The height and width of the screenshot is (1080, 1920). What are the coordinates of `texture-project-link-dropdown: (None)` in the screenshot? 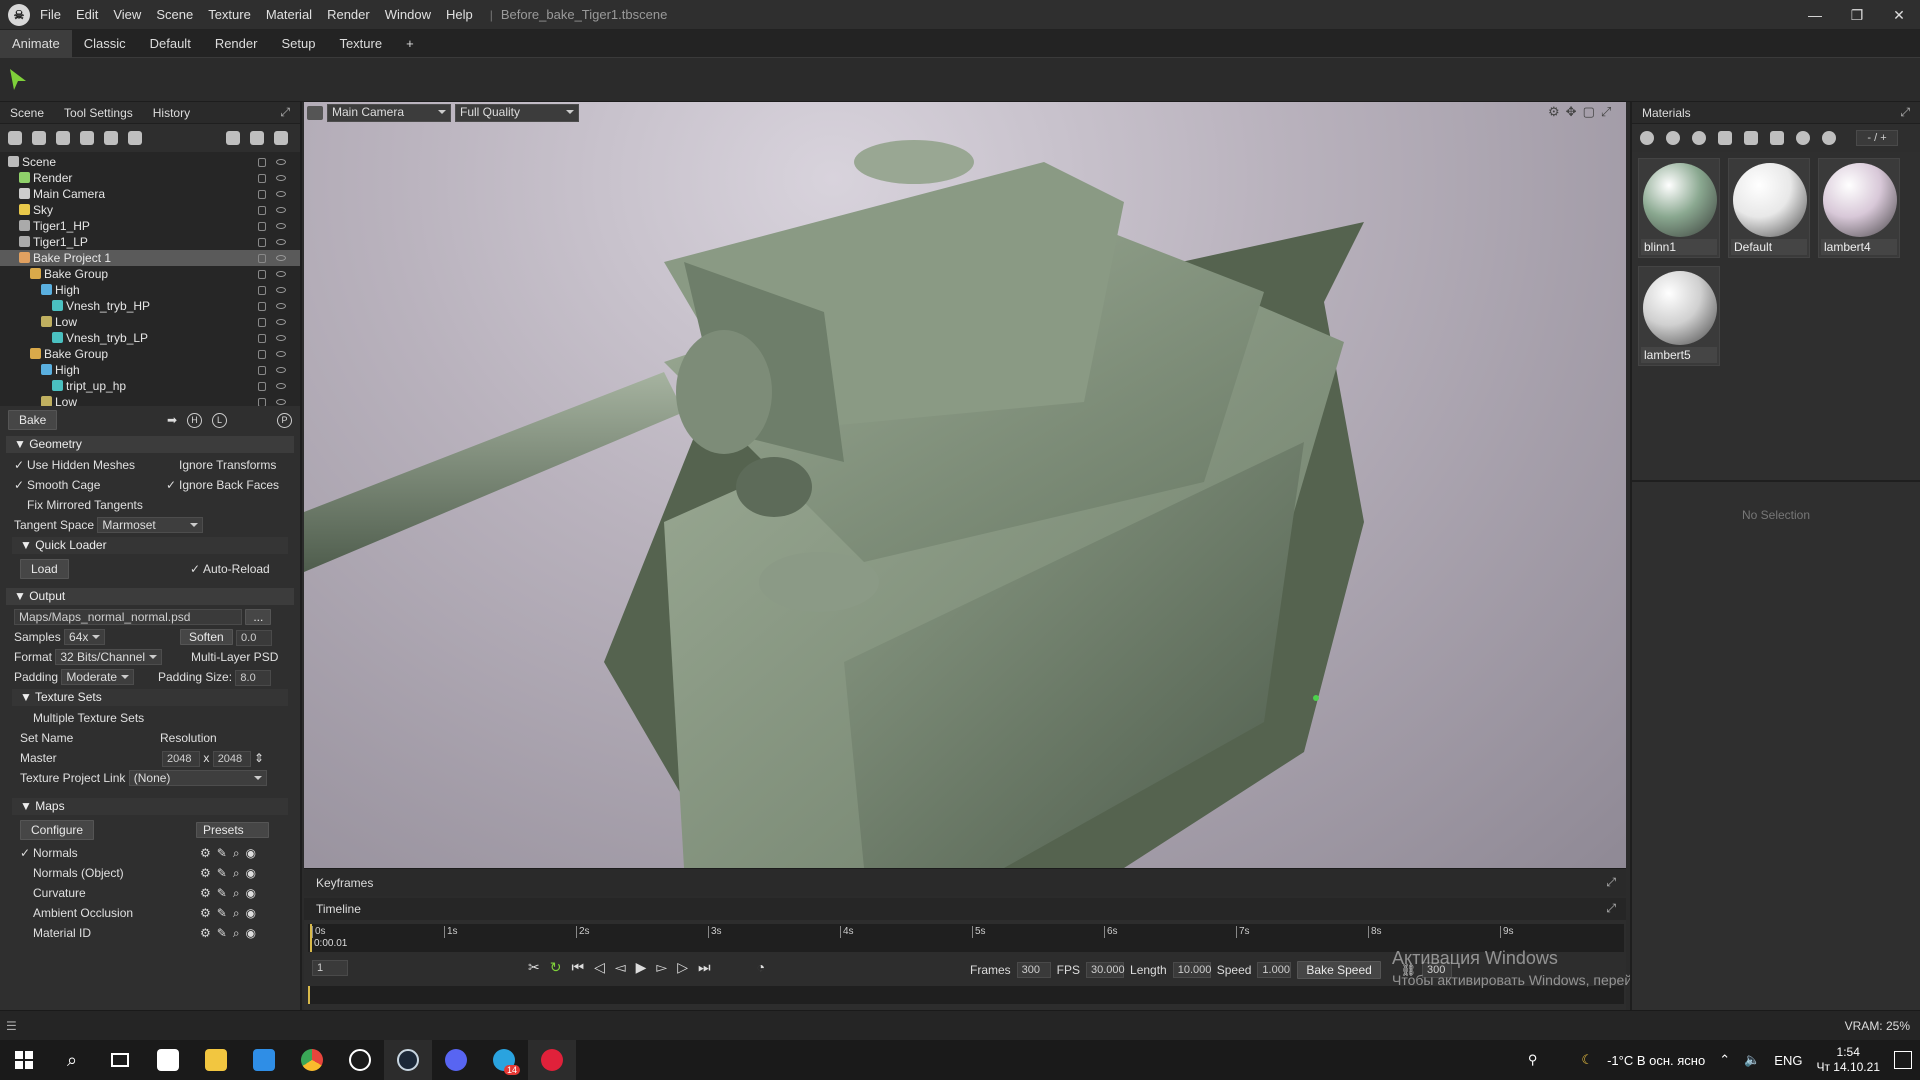 It's located at (197, 778).